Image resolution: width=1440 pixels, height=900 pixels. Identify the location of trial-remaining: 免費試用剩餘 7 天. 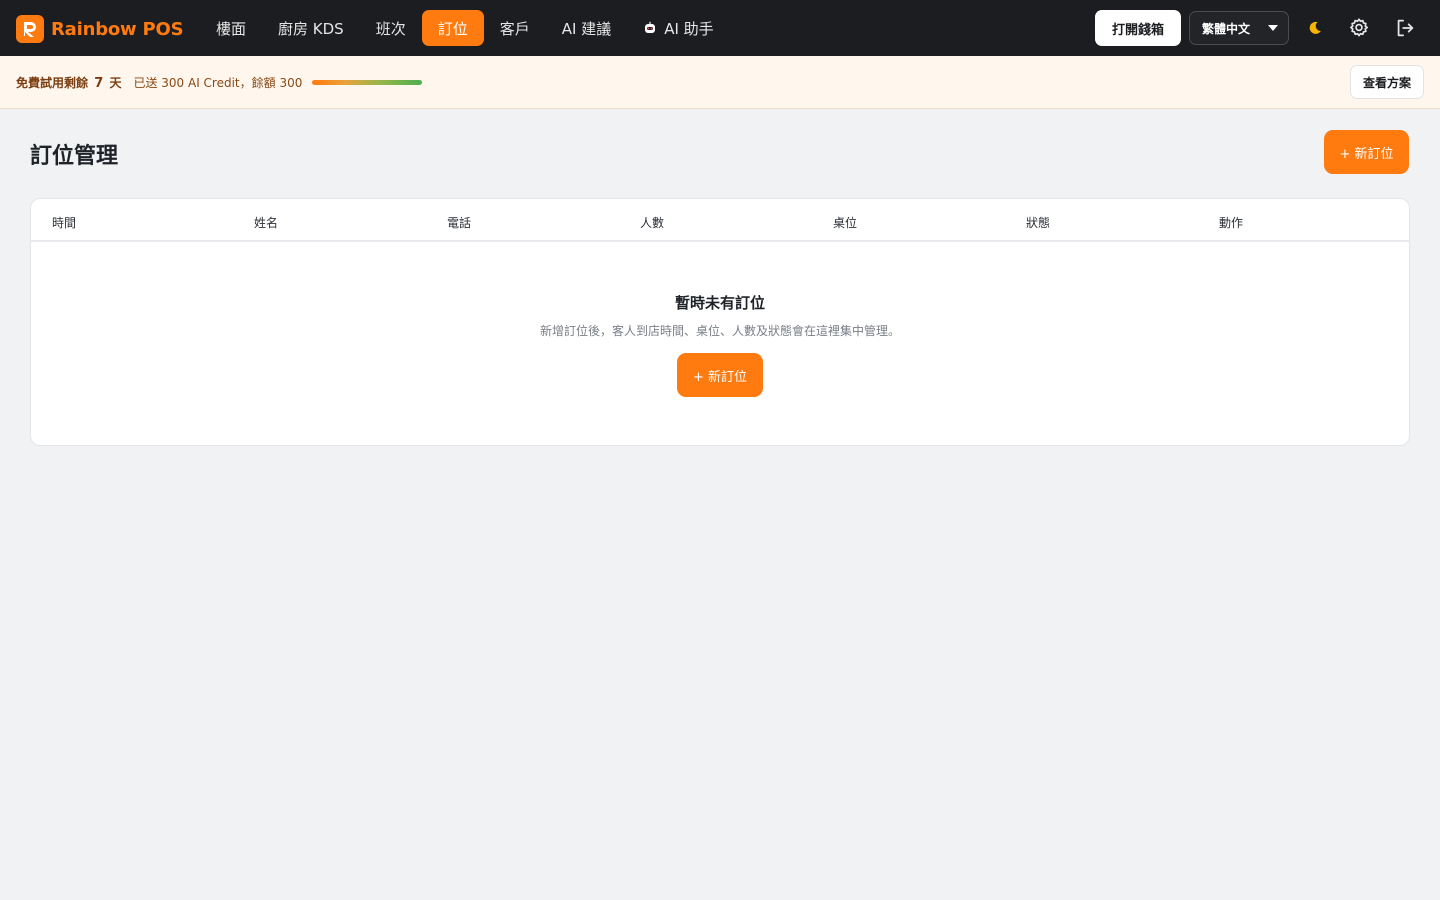
(68, 82).